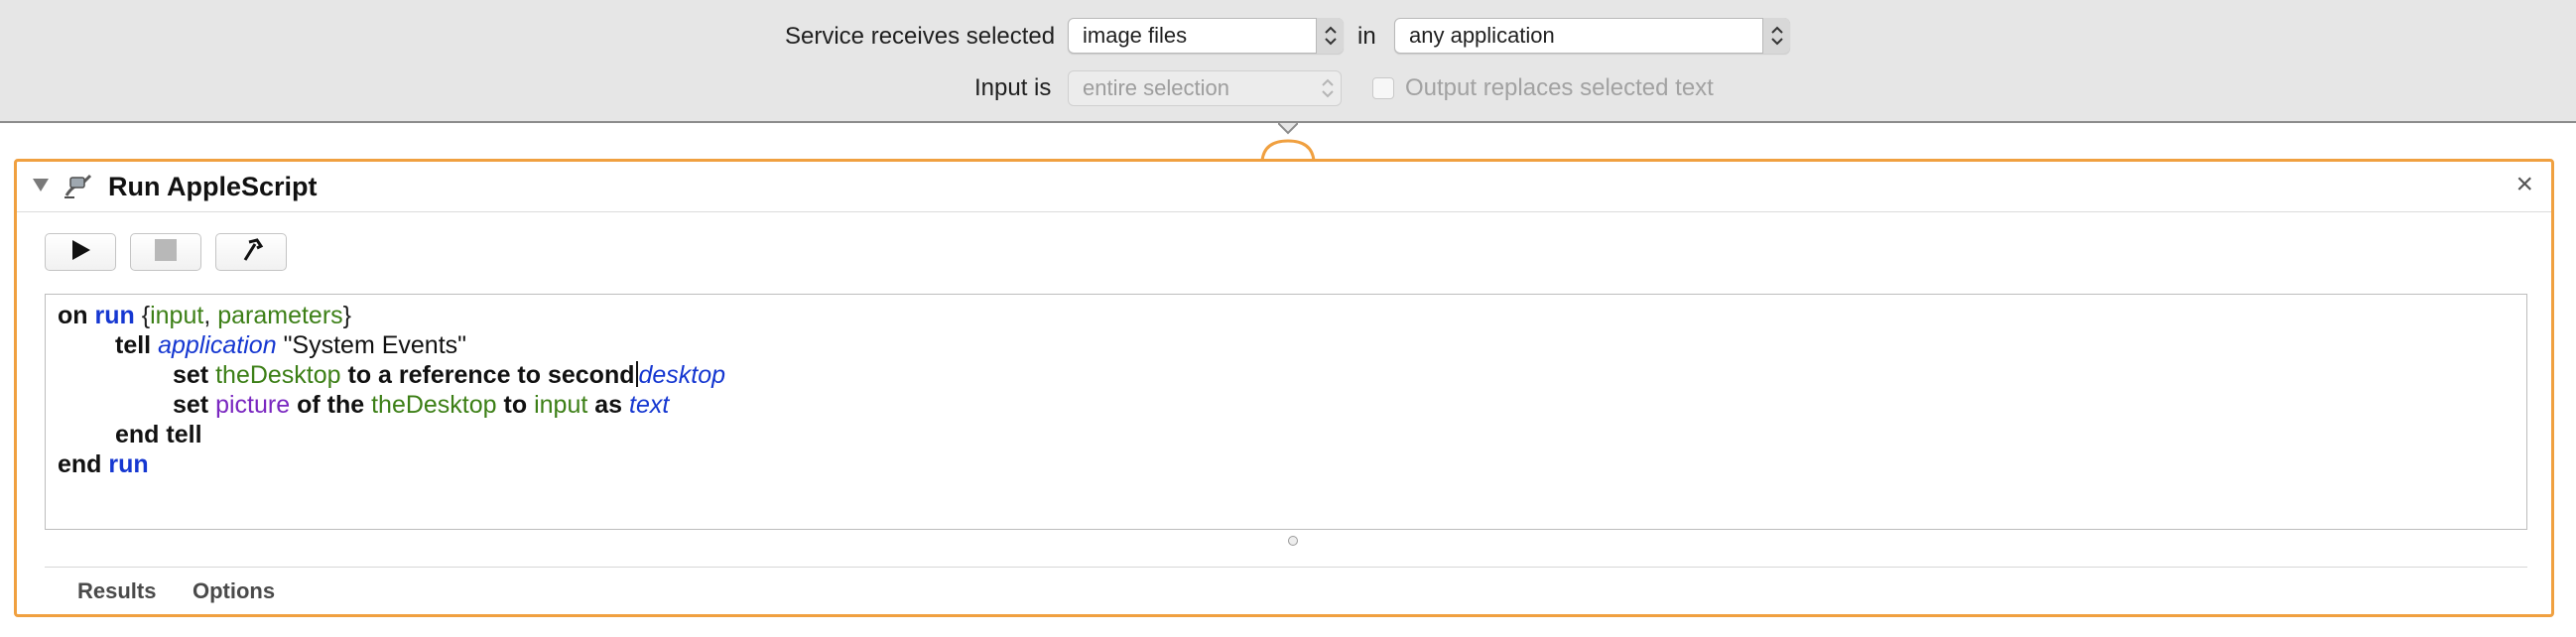 This screenshot has height=637, width=2576. I want to click on output-replaces-label: Output replaces selected text, so click(1560, 87).